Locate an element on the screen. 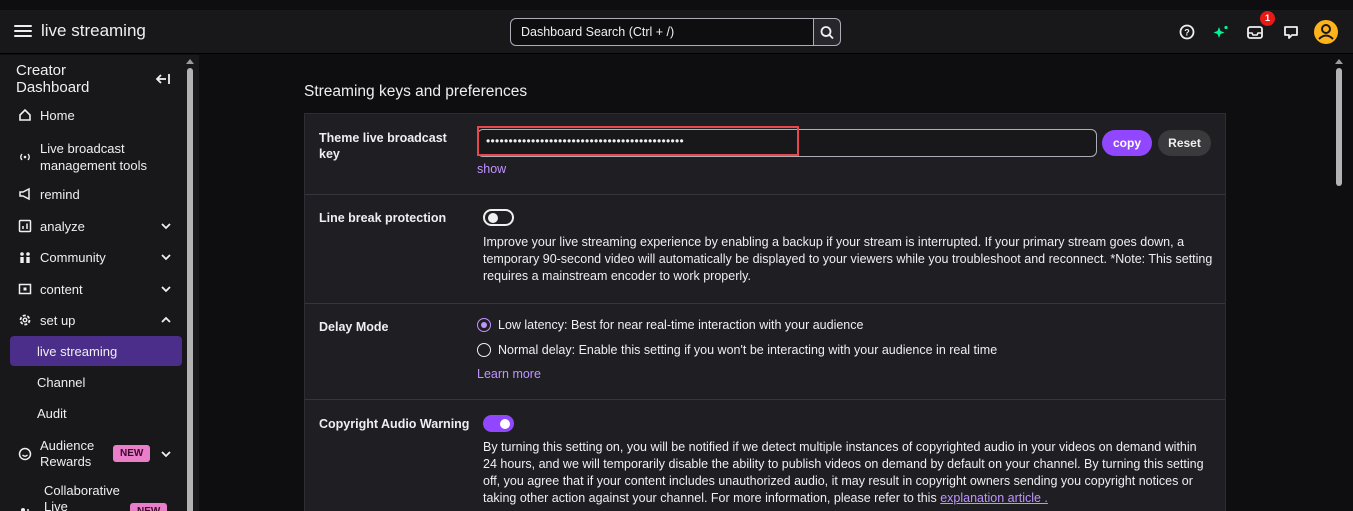 The height and width of the screenshot is (511, 1353). label-line2: management tools is located at coordinates (93, 165).